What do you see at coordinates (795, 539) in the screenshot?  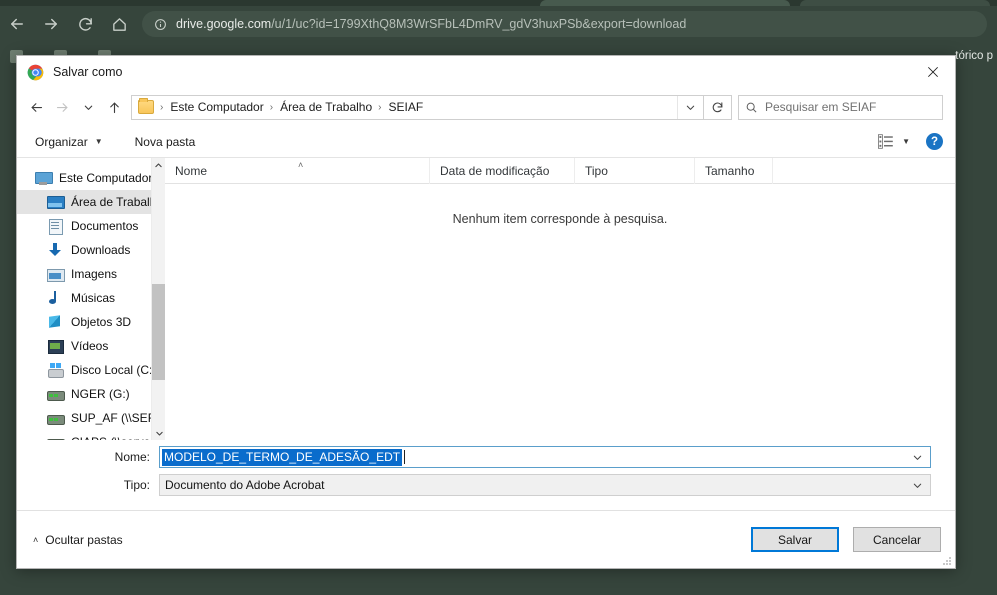 I see `save-button: Salvar` at bounding box center [795, 539].